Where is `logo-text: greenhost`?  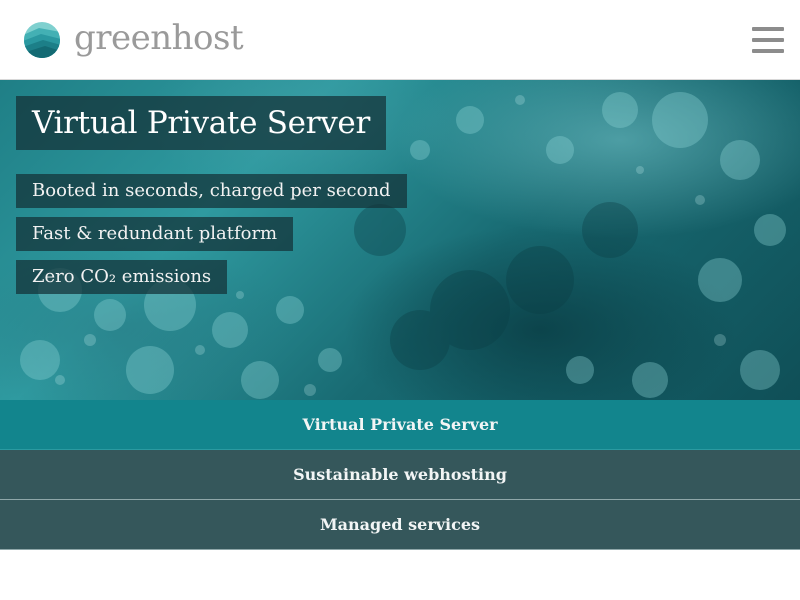
logo-text: greenhost is located at coordinates (159, 38).